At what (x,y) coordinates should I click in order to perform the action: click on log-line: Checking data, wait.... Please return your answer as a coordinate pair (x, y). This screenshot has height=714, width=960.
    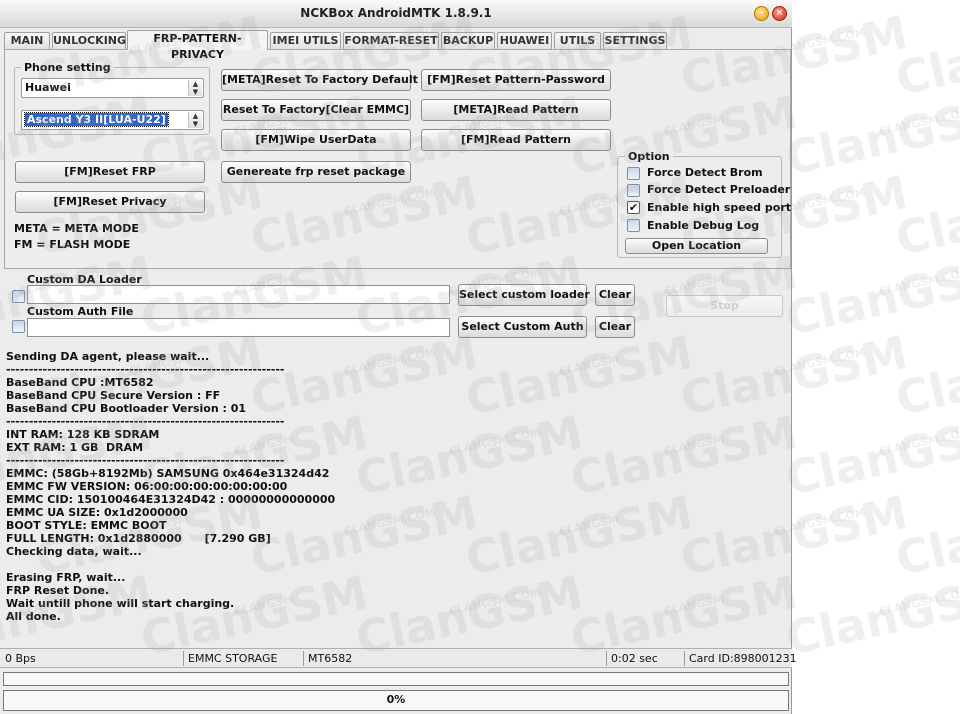
    Looking at the image, I should click on (74, 551).